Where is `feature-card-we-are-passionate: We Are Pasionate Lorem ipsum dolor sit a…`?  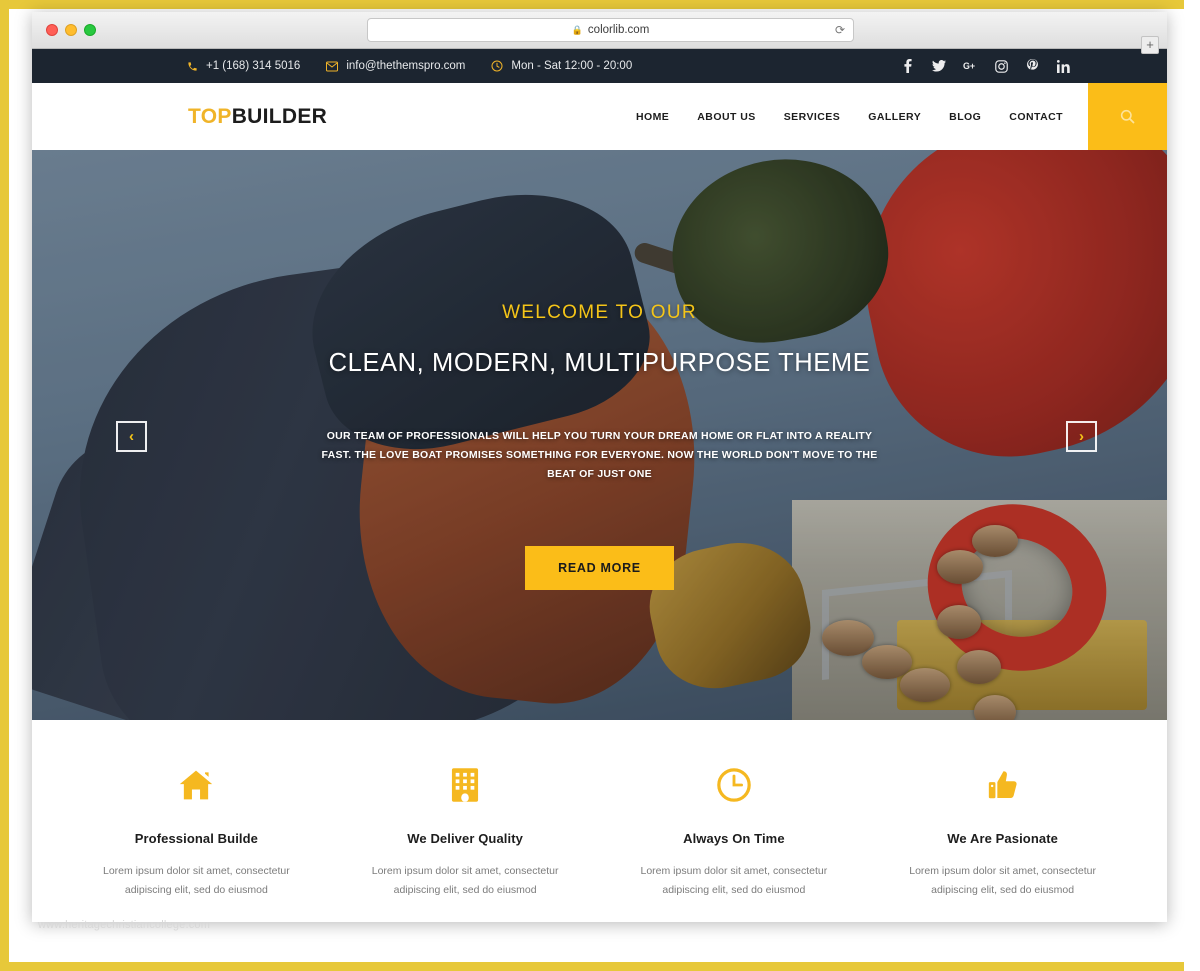 feature-card-we-are-passionate: We Are Pasionate Lorem ipsum dolor sit a… is located at coordinates (1002, 843).